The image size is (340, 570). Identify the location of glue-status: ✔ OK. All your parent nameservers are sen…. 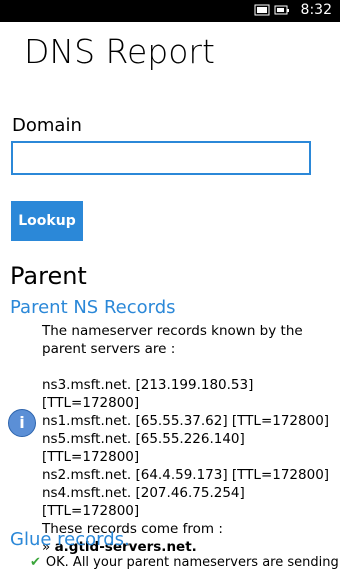
(184, 562).